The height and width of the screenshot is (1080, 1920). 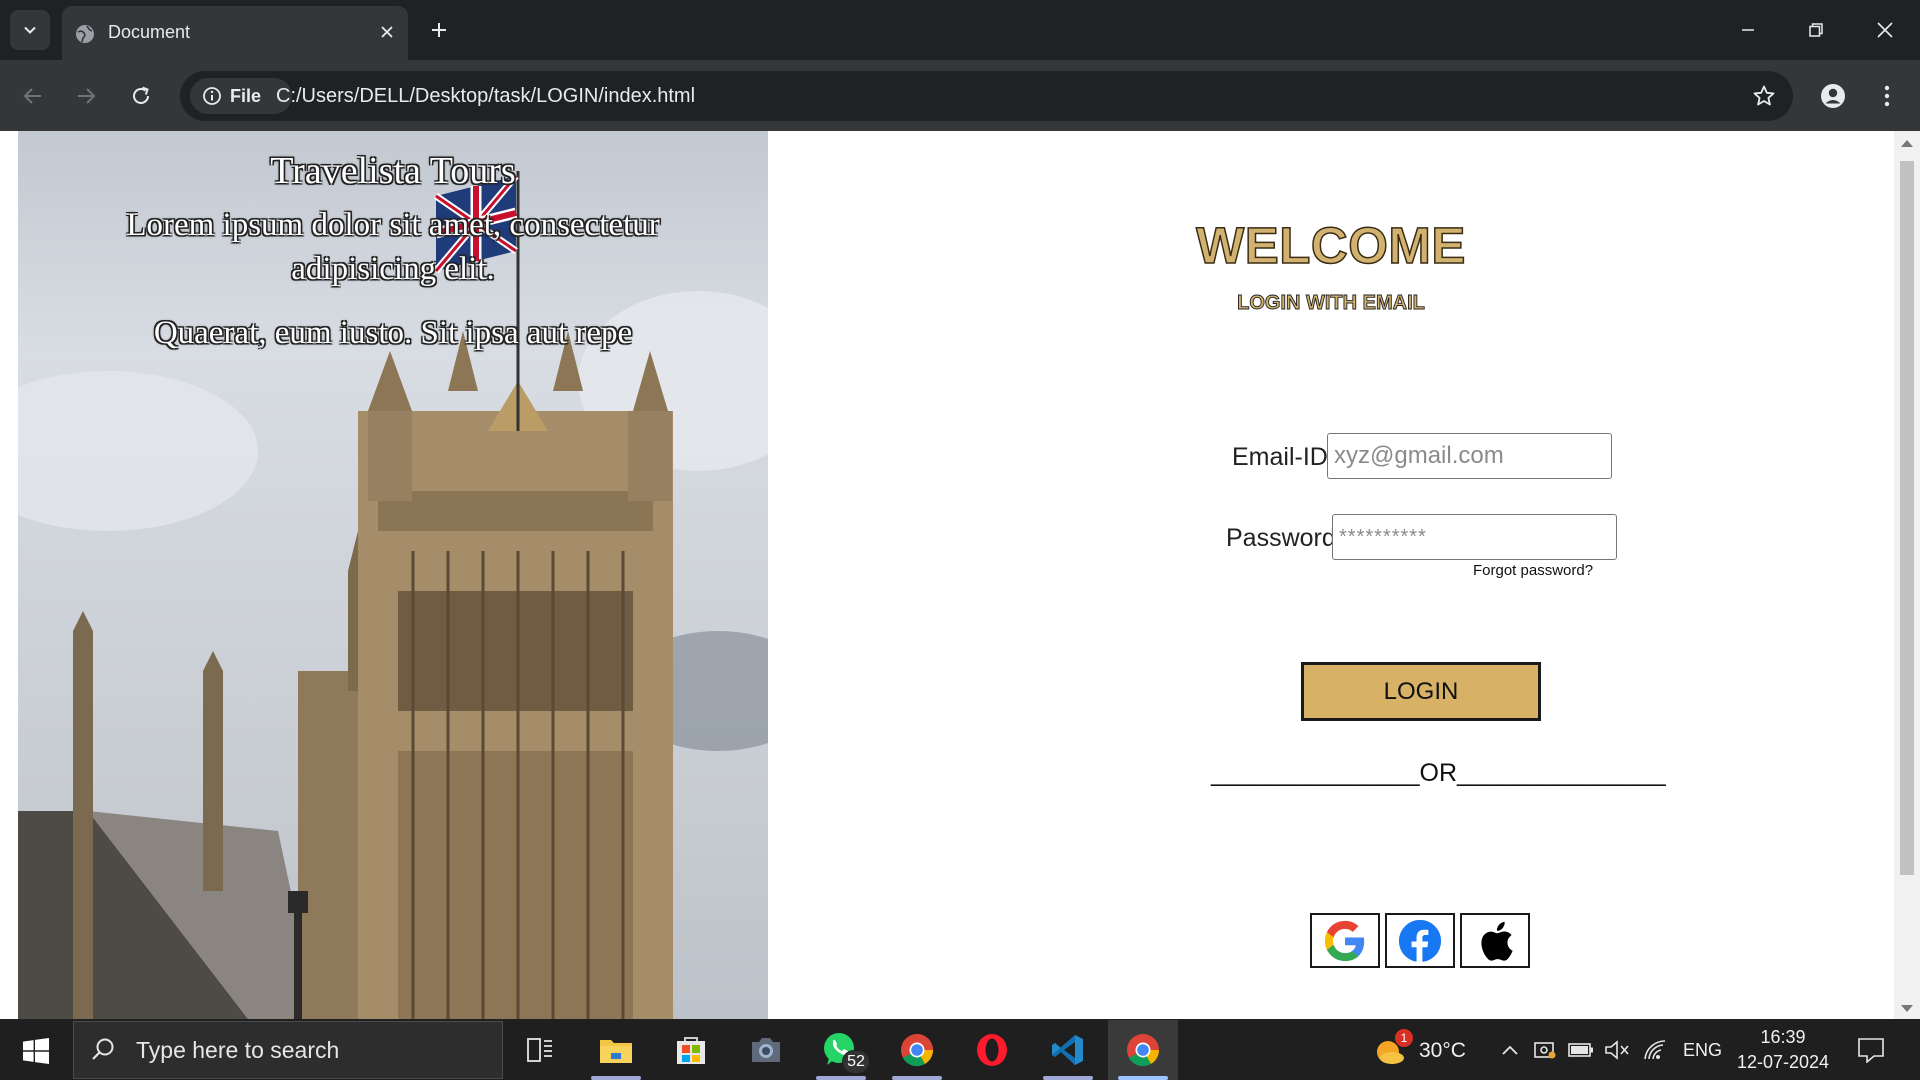 I want to click on more-vertical-icon, so click(x=1887, y=96).